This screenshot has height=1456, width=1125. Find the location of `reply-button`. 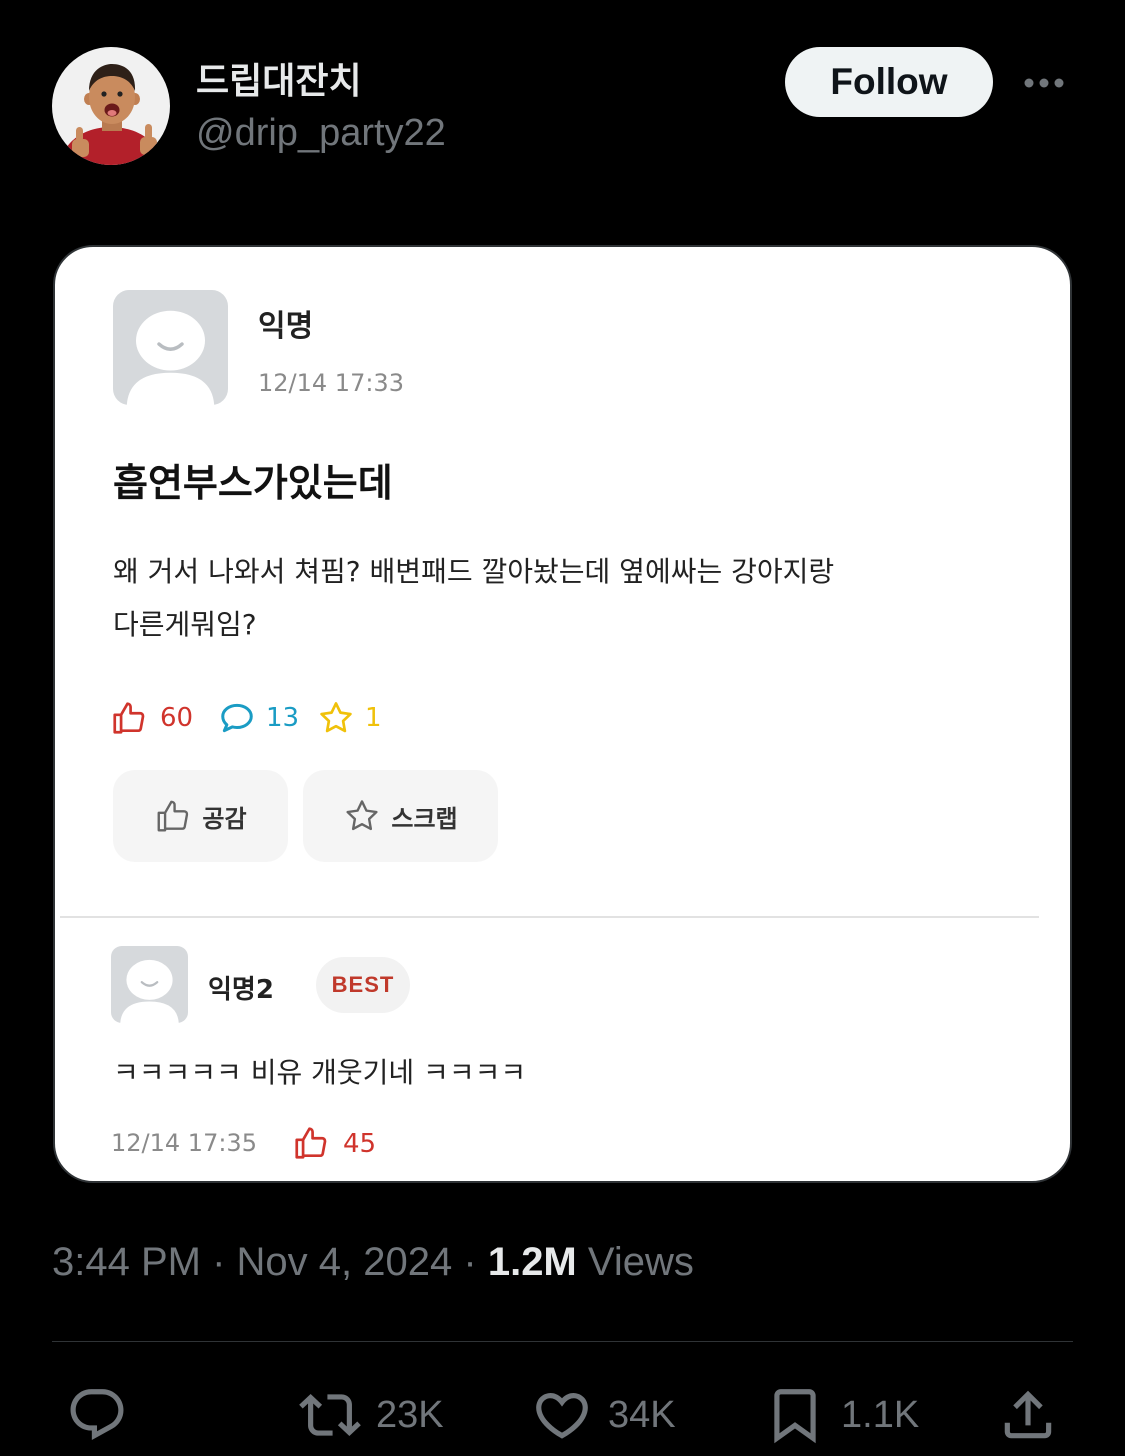

reply-button is located at coordinates (97, 1415).